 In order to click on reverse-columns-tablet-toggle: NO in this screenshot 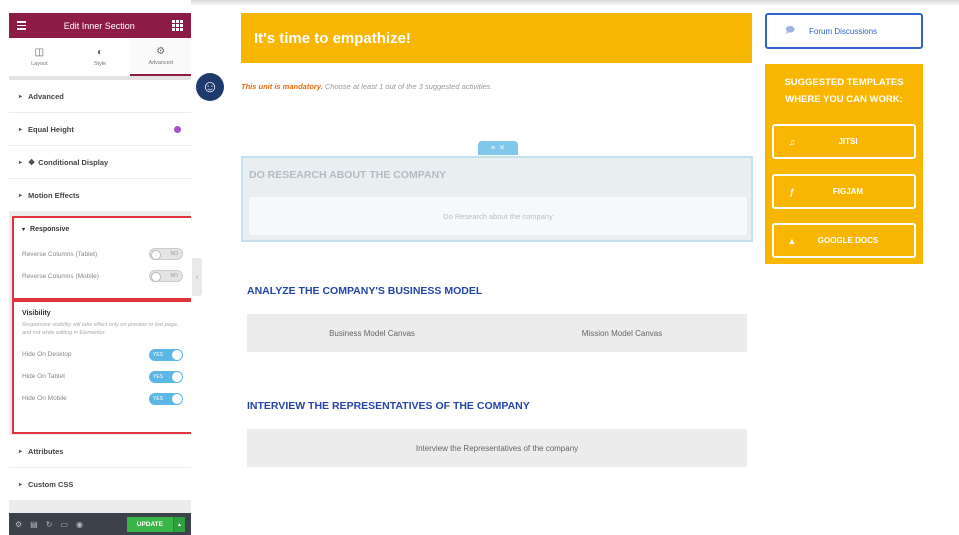, I will do `click(166, 254)`.